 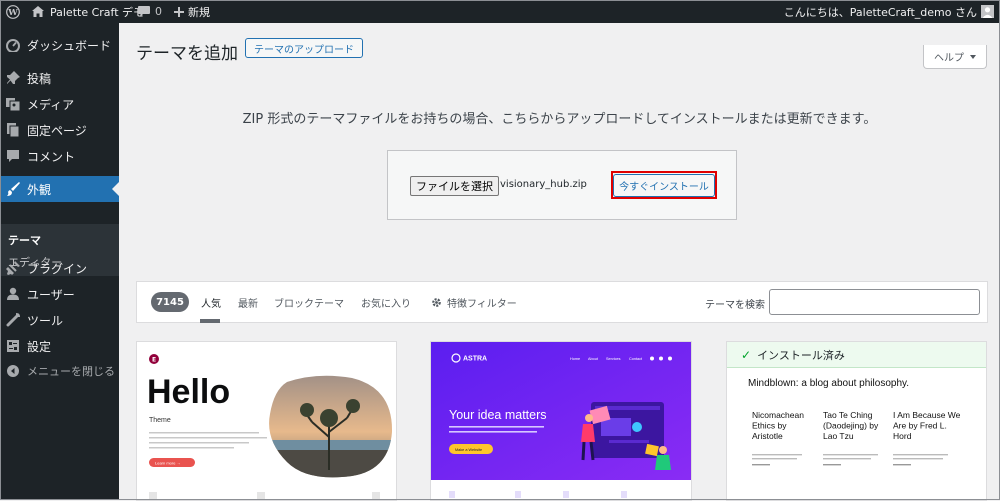 I want to click on svg-text: W, so click(x=12, y=13).